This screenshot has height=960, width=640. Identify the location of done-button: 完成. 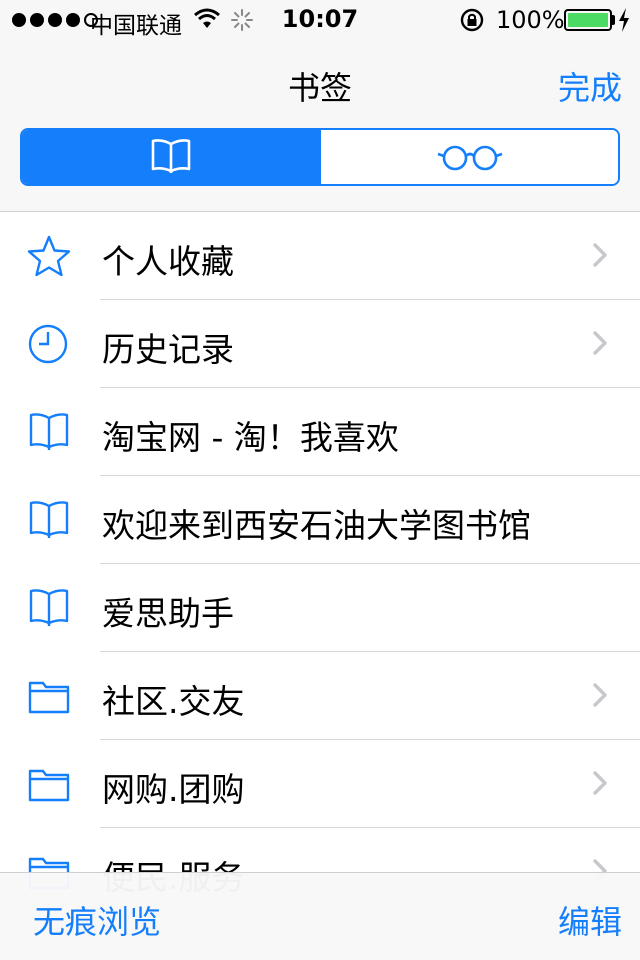
(590, 86).